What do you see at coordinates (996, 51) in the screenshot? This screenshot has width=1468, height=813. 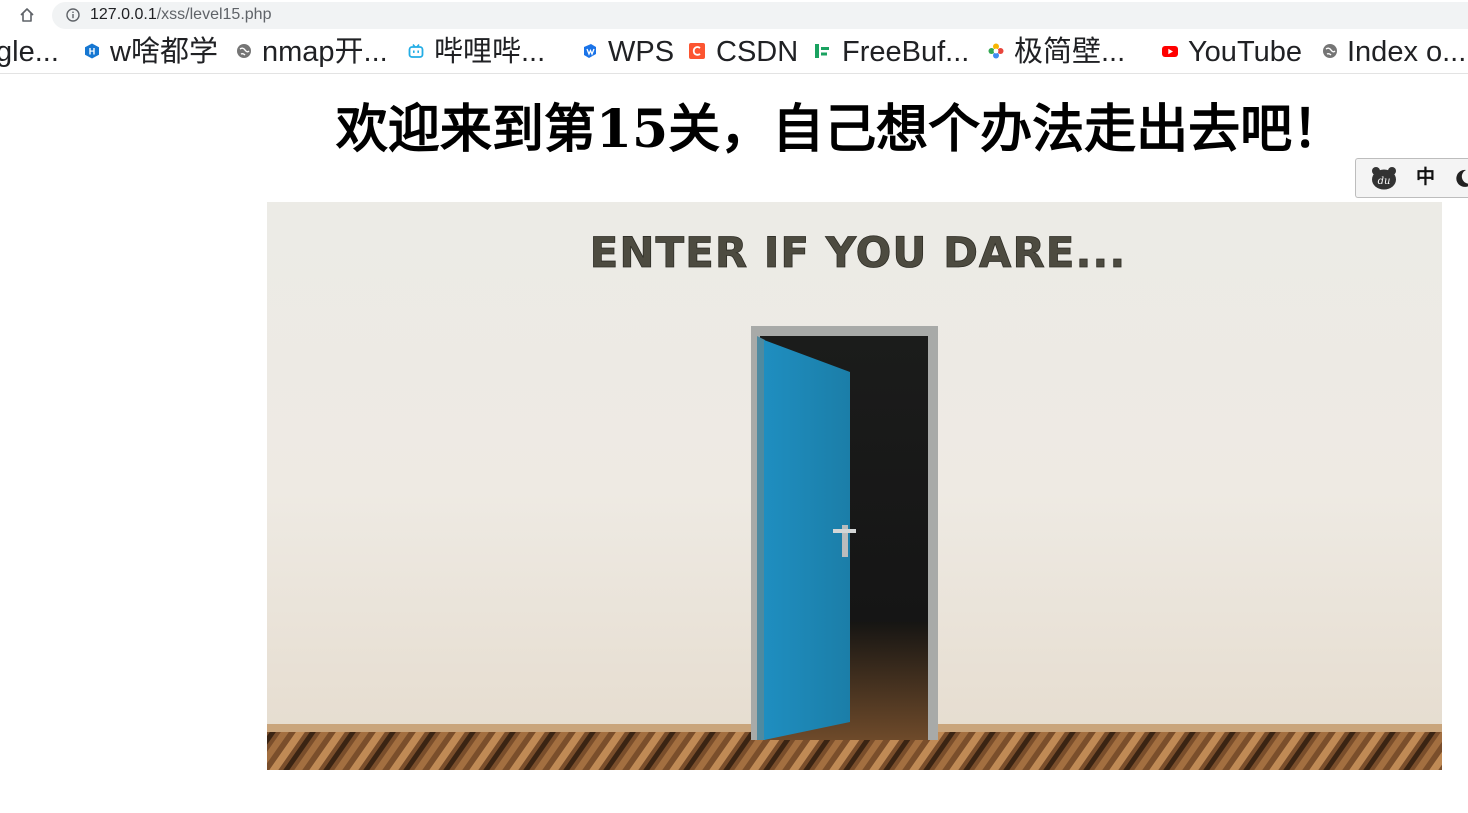 I see `pinwheel-icon` at bounding box center [996, 51].